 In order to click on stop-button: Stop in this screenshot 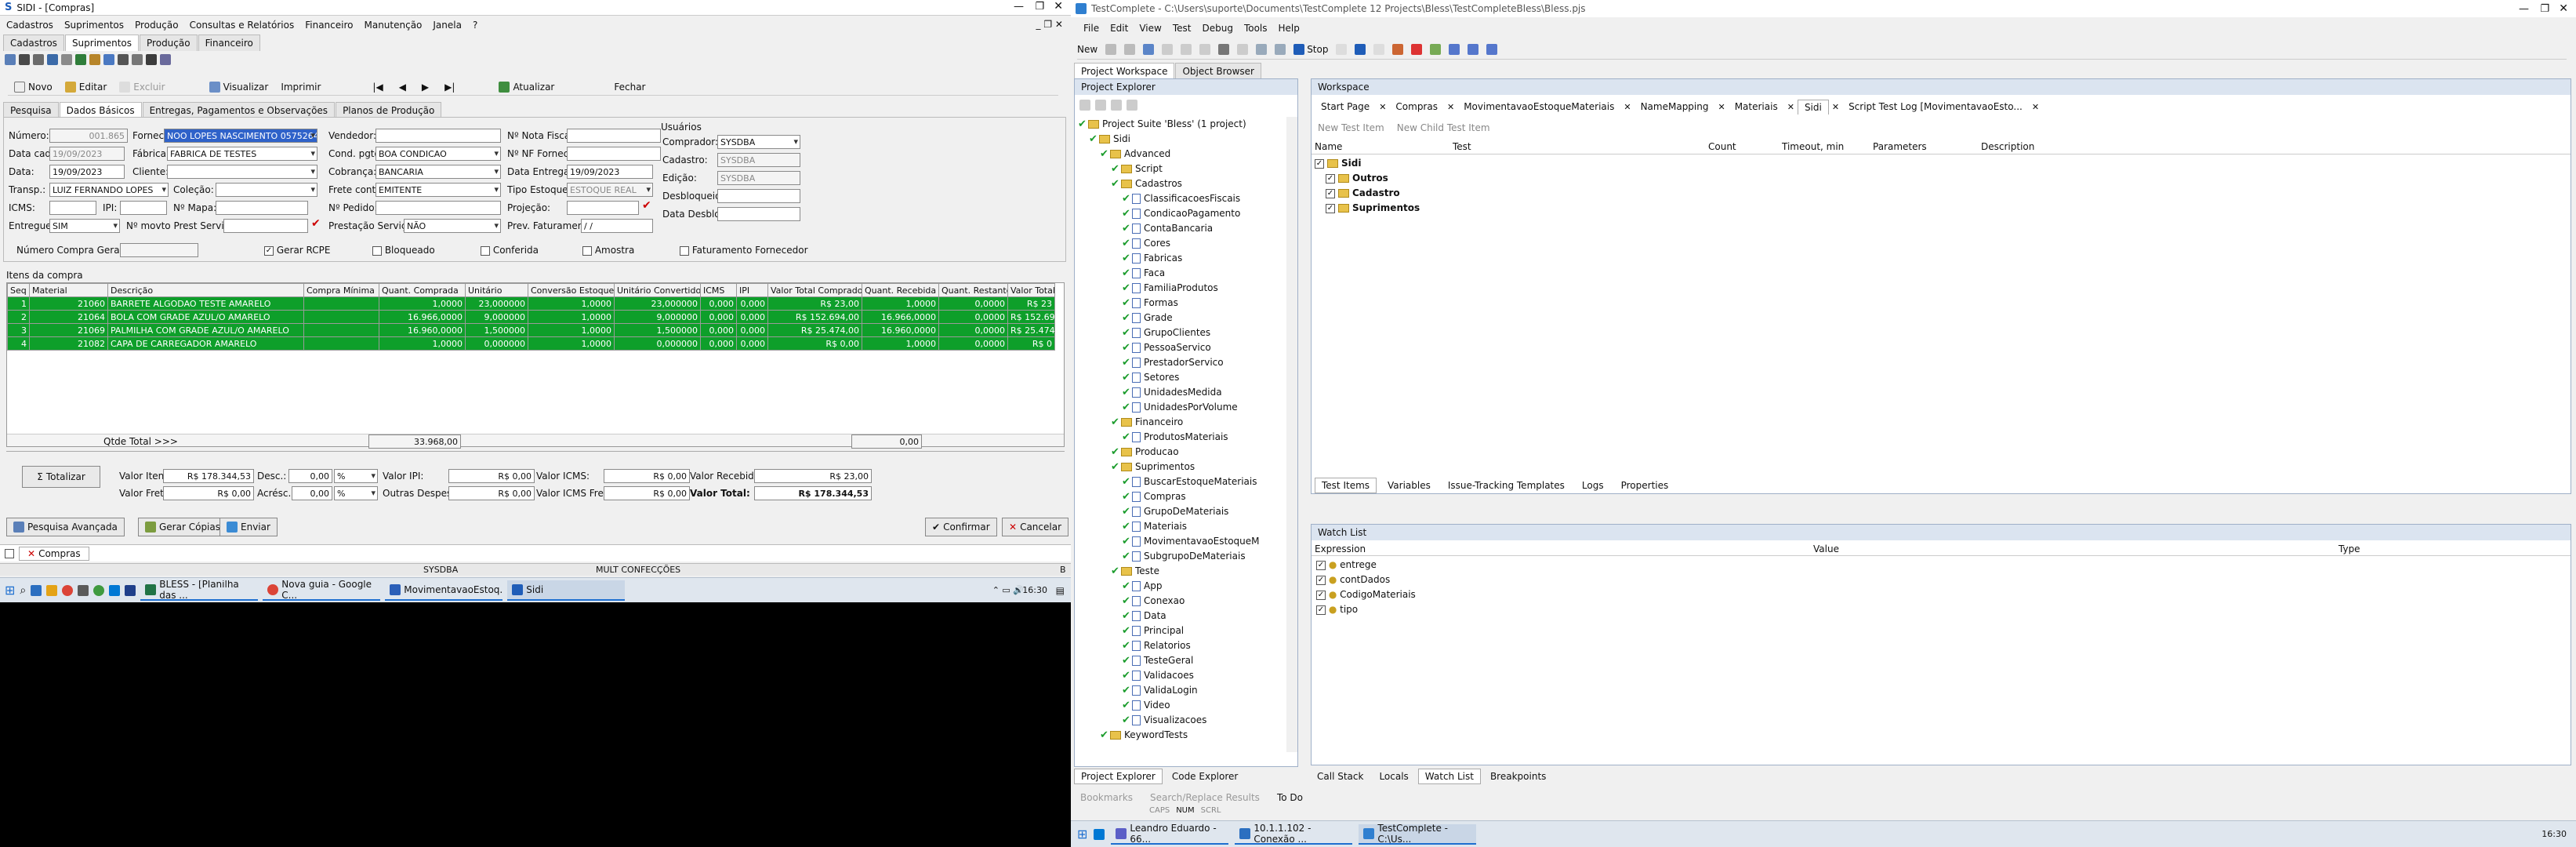, I will do `click(1310, 49)`.